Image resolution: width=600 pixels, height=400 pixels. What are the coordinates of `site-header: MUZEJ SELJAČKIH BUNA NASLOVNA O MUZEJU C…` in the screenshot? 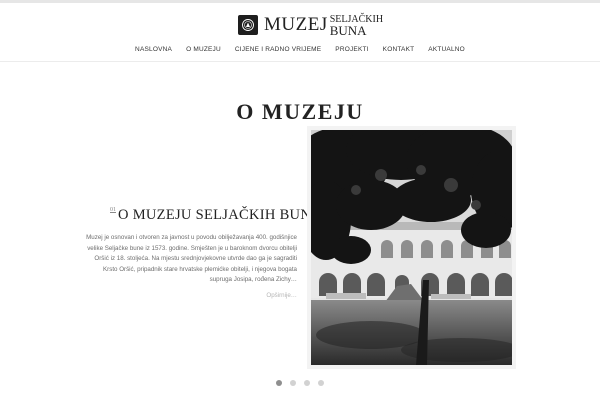 It's located at (300, 32).